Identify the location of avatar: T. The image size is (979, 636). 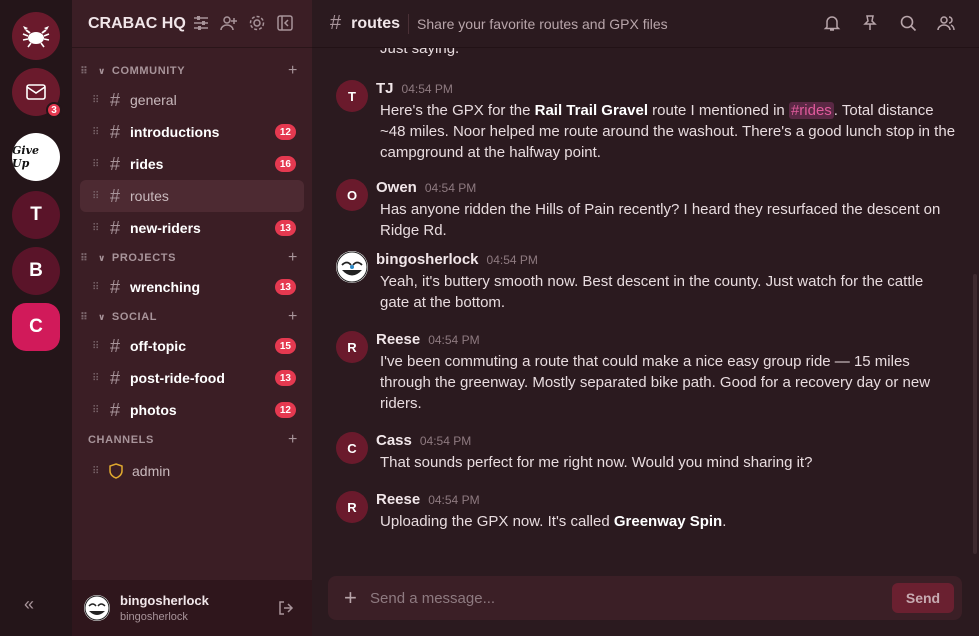
(352, 96).